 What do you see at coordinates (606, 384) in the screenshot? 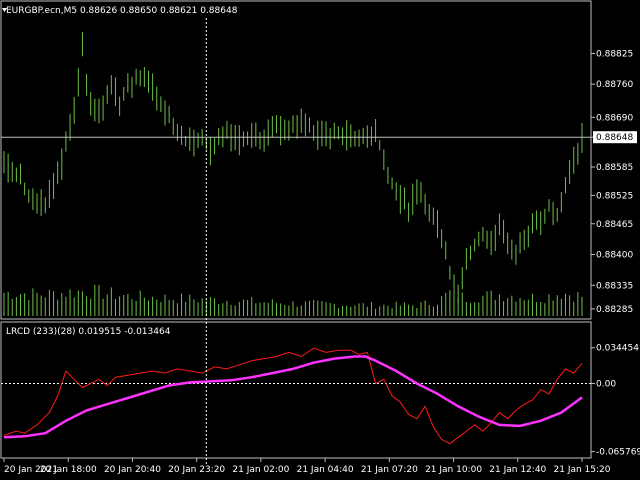
I see `y-tick-label: 0.00` at bounding box center [606, 384].